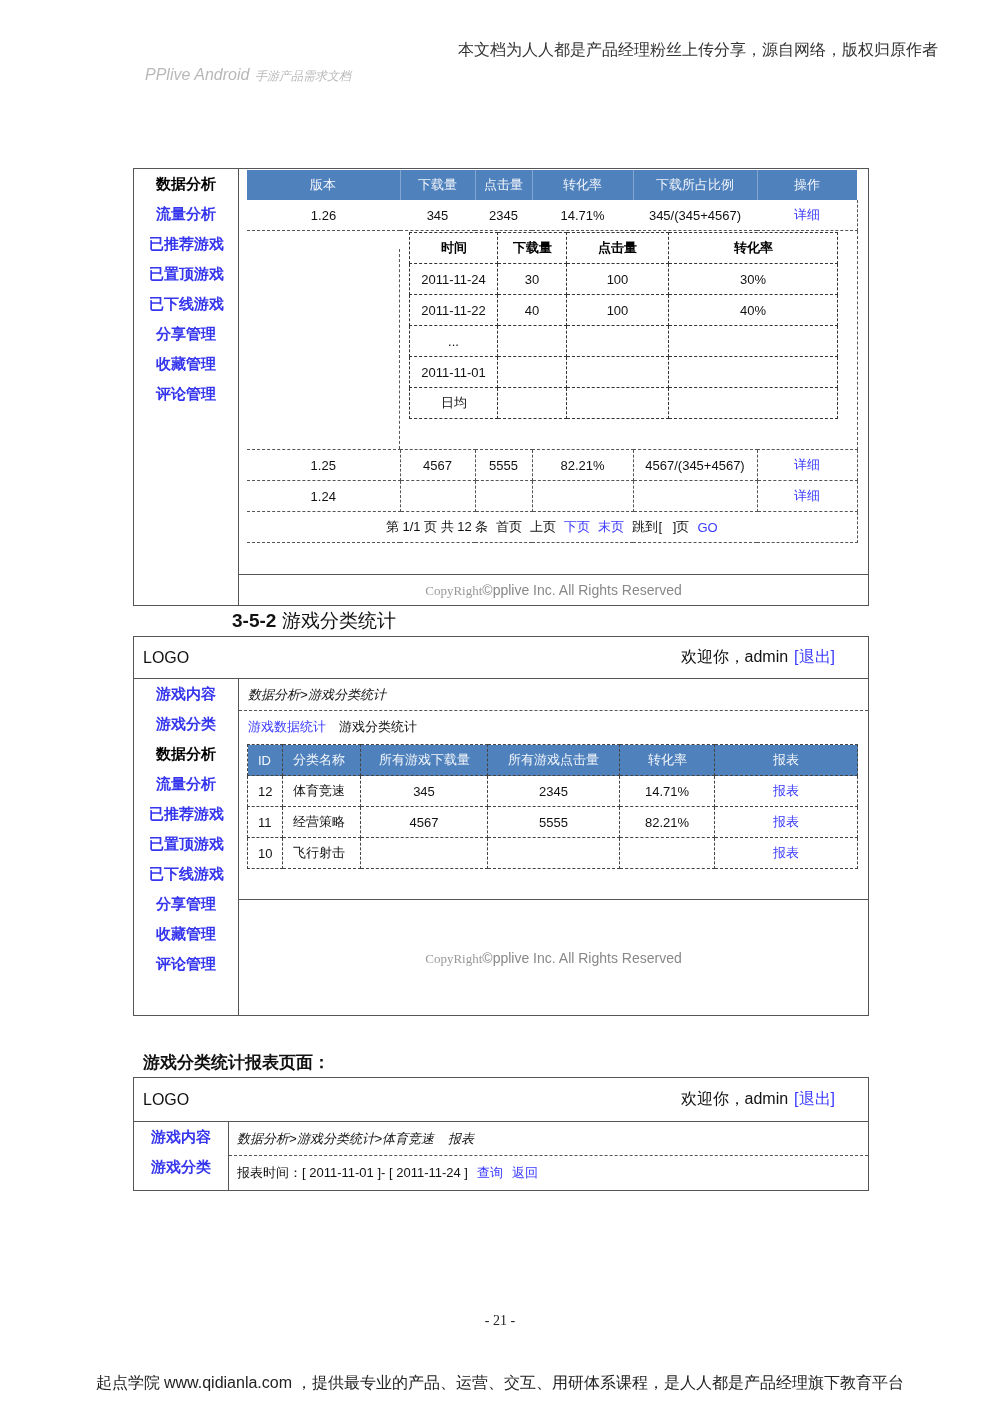 This screenshot has height=1415, width=1000. What do you see at coordinates (321, 853) in the screenshot?
I see `table-cell: 飞行射击` at bounding box center [321, 853].